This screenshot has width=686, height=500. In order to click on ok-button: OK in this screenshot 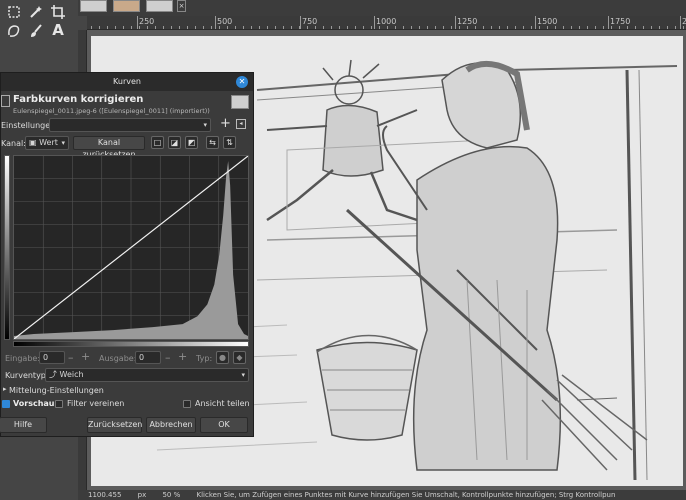, I will do `click(224, 425)`.